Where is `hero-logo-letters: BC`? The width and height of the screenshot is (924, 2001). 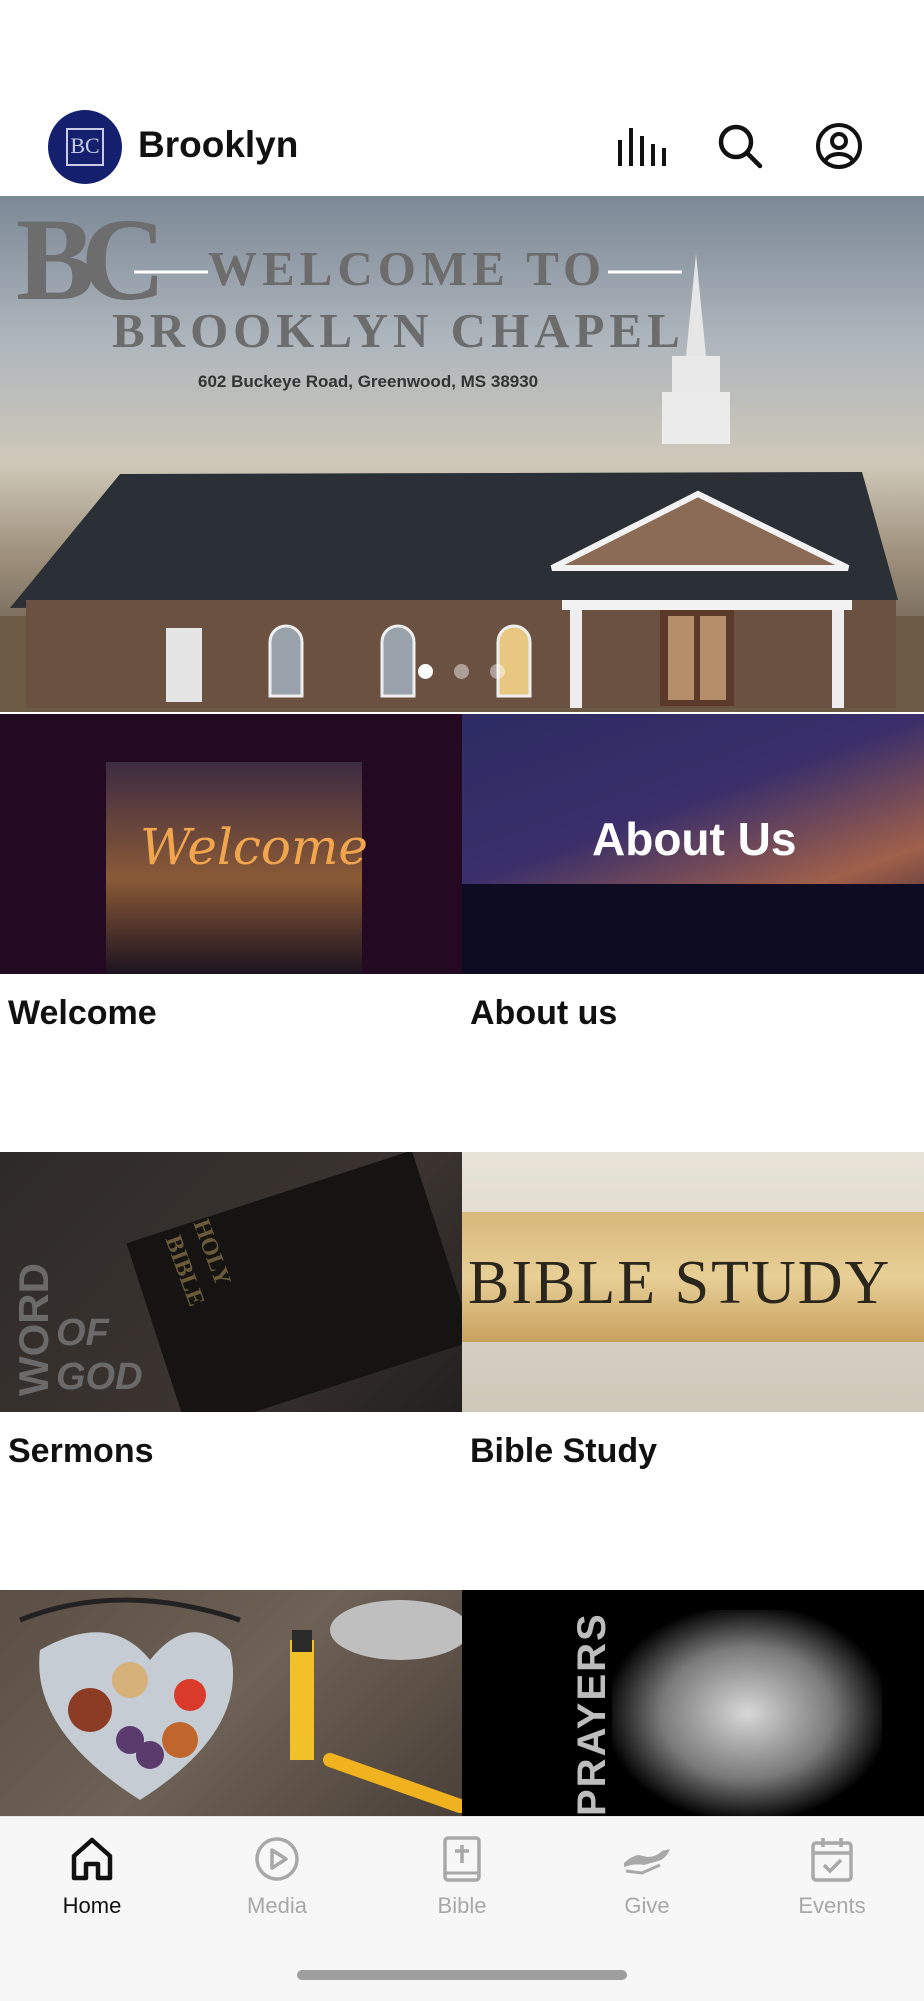 hero-logo-letters: BC is located at coordinates (91, 260).